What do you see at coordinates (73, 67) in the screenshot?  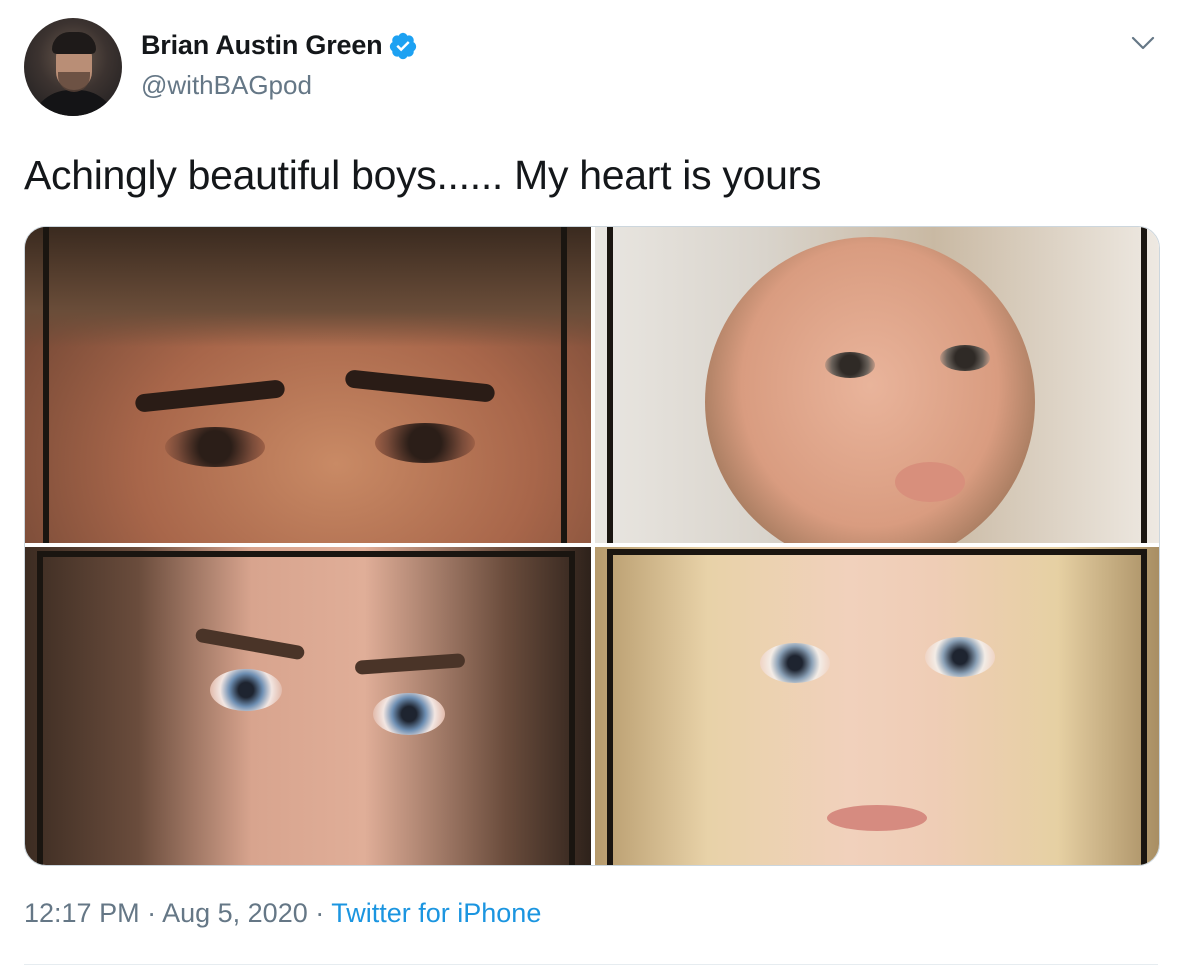 I see `avatar` at bounding box center [73, 67].